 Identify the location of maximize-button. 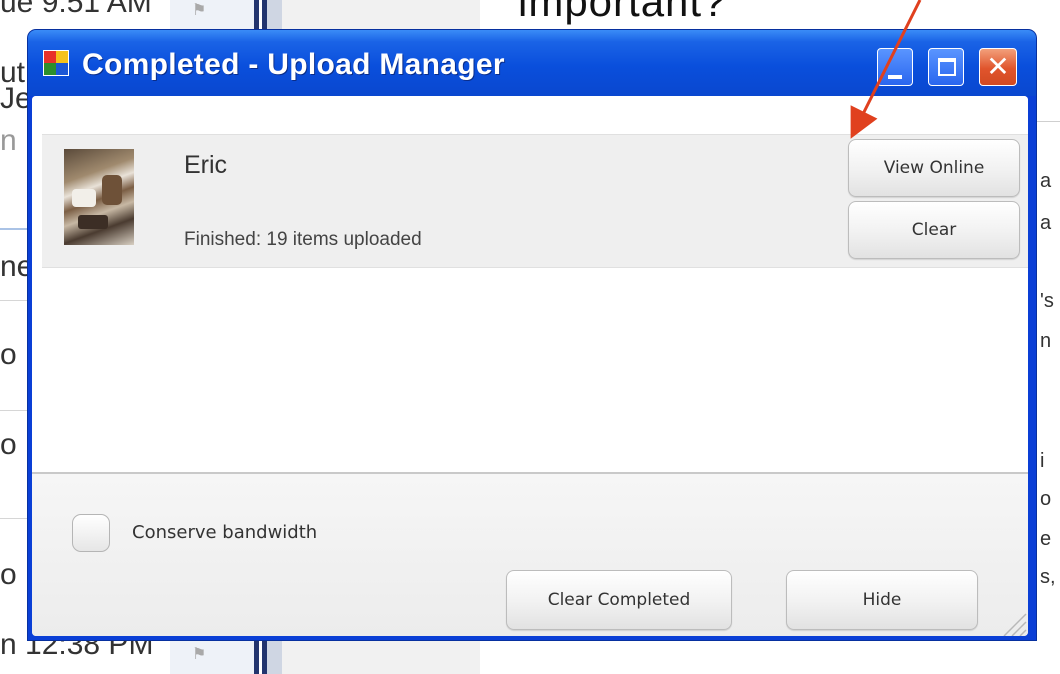
(946, 67).